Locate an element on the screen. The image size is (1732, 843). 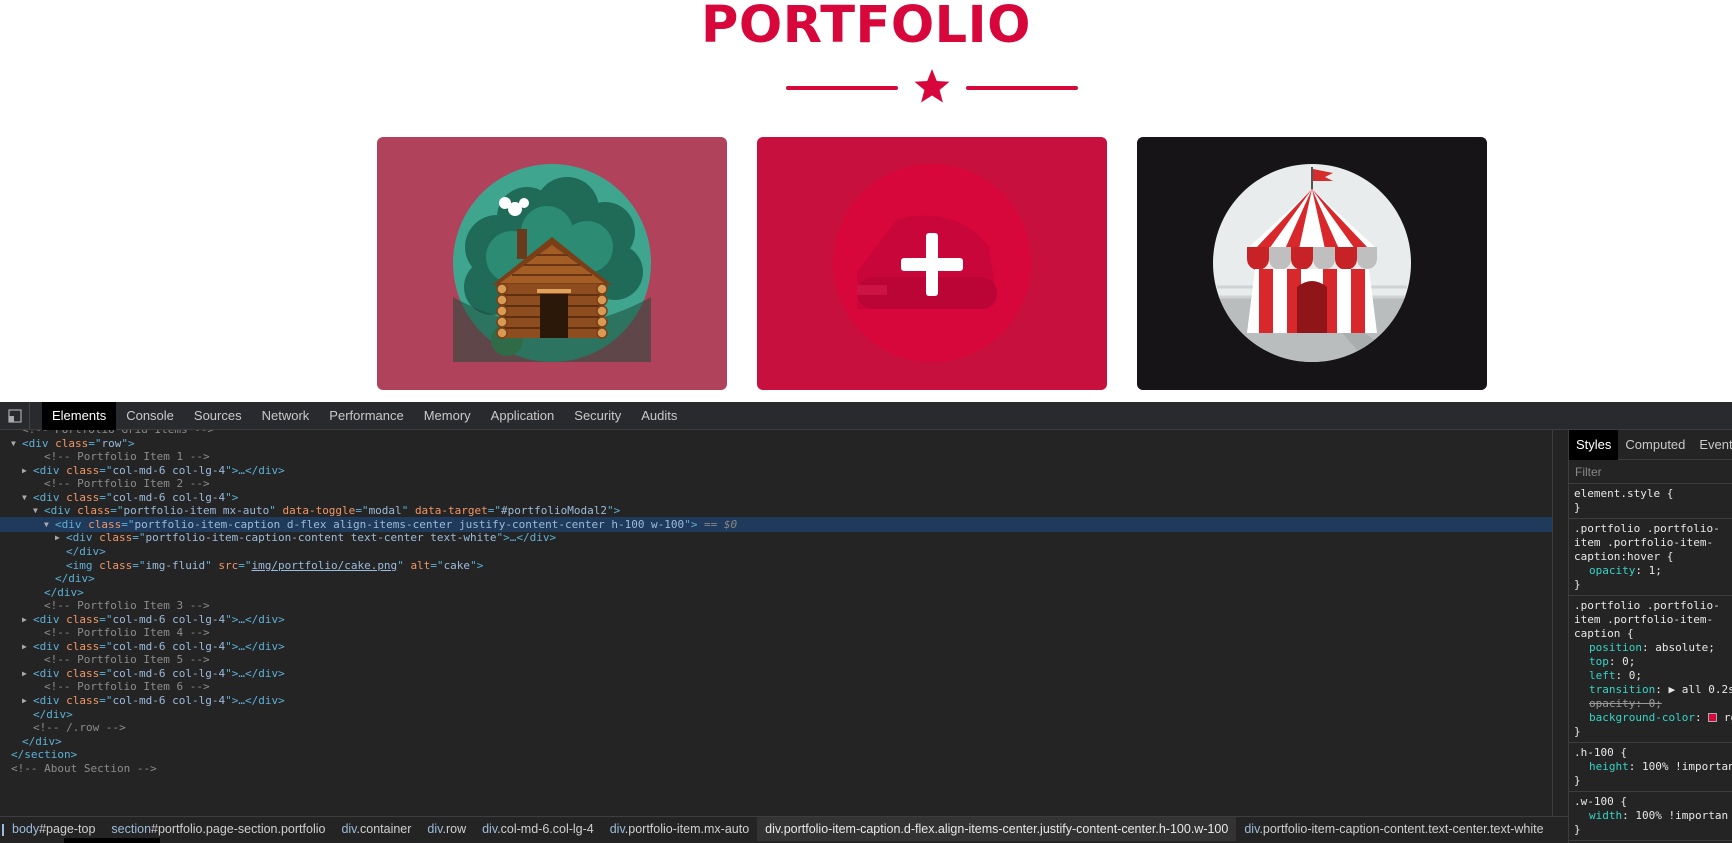
tab-performance: Performance is located at coordinates (366, 416).